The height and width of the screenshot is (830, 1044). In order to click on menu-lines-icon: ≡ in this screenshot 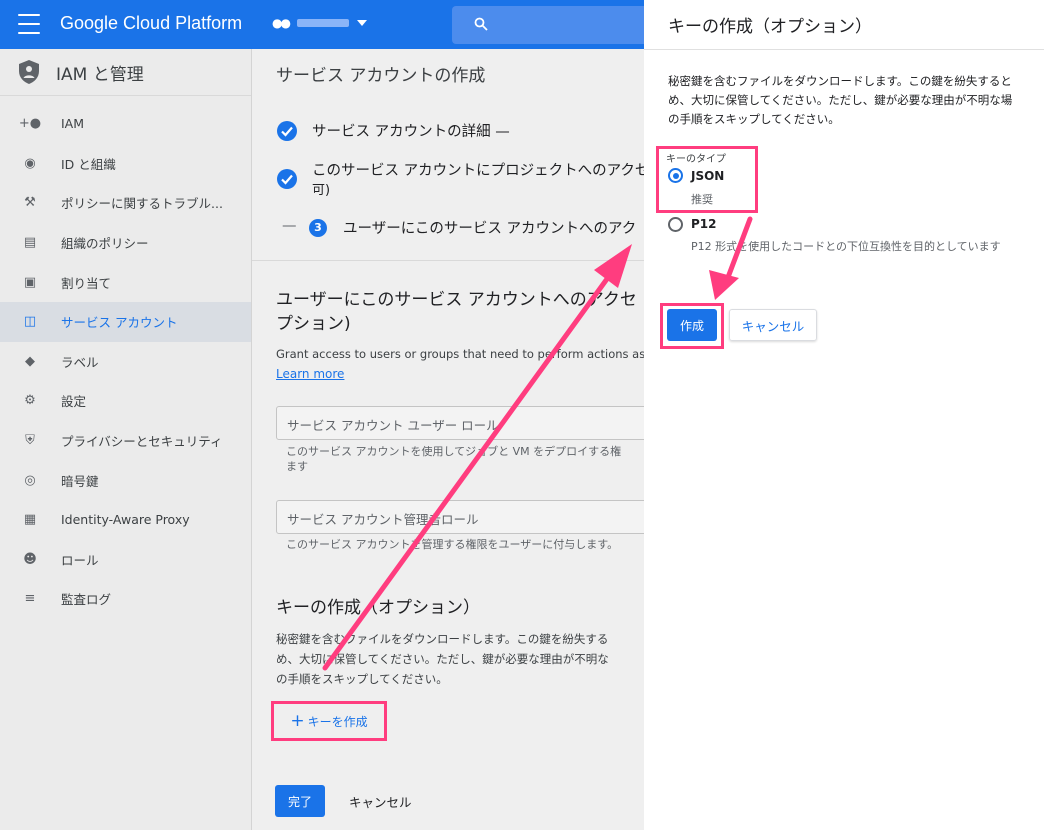, I will do `click(30, 599)`.